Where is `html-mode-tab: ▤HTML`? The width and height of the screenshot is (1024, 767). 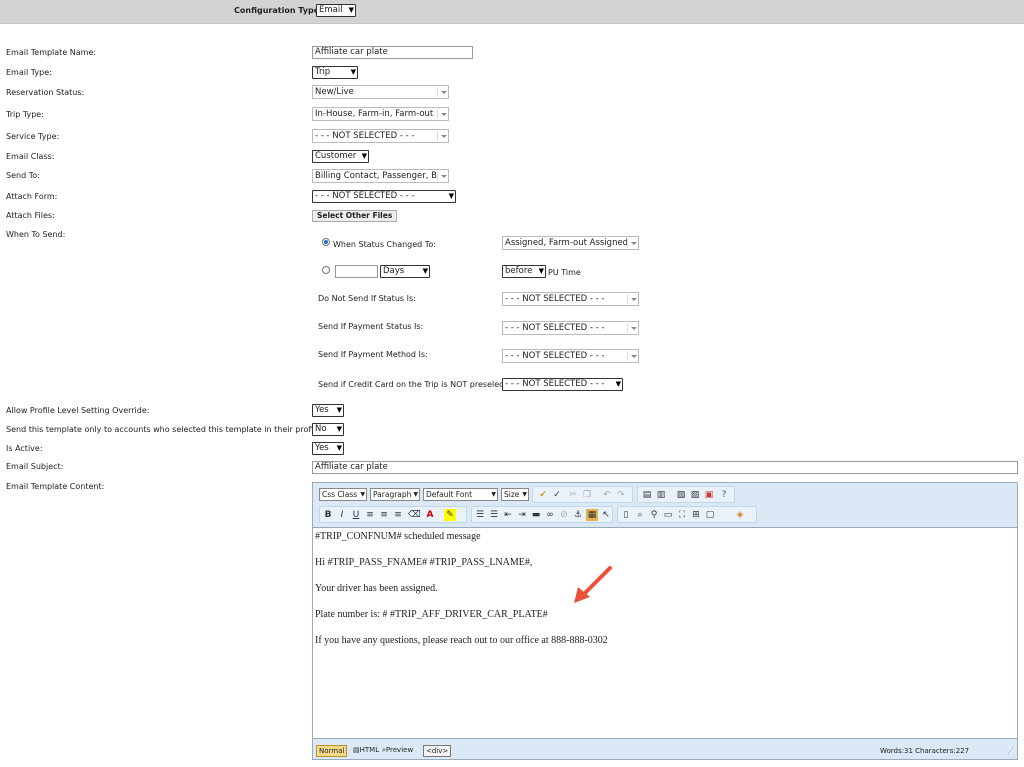 html-mode-tab: ▤HTML is located at coordinates (366, 751).